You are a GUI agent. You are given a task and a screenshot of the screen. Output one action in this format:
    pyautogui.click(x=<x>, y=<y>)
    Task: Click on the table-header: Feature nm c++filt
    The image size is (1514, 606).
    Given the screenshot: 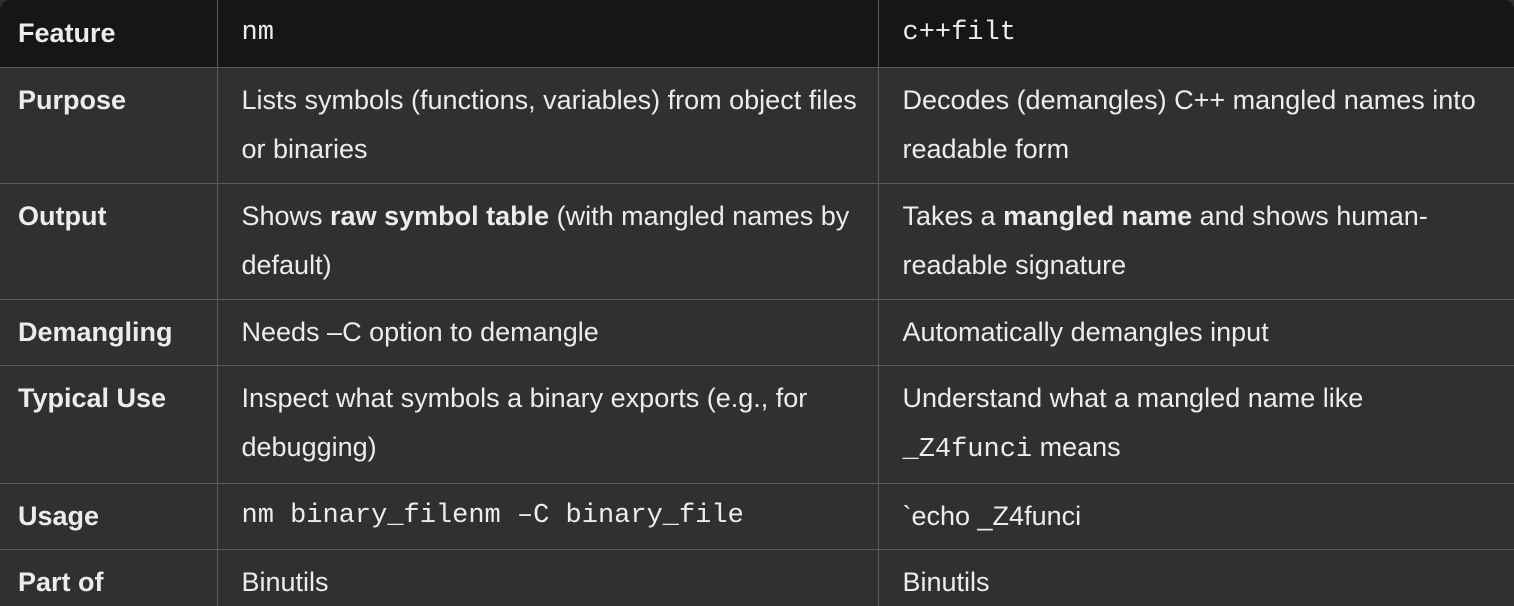 What is the action you would take?
    pyautogui.click(x=757, y=34)
    